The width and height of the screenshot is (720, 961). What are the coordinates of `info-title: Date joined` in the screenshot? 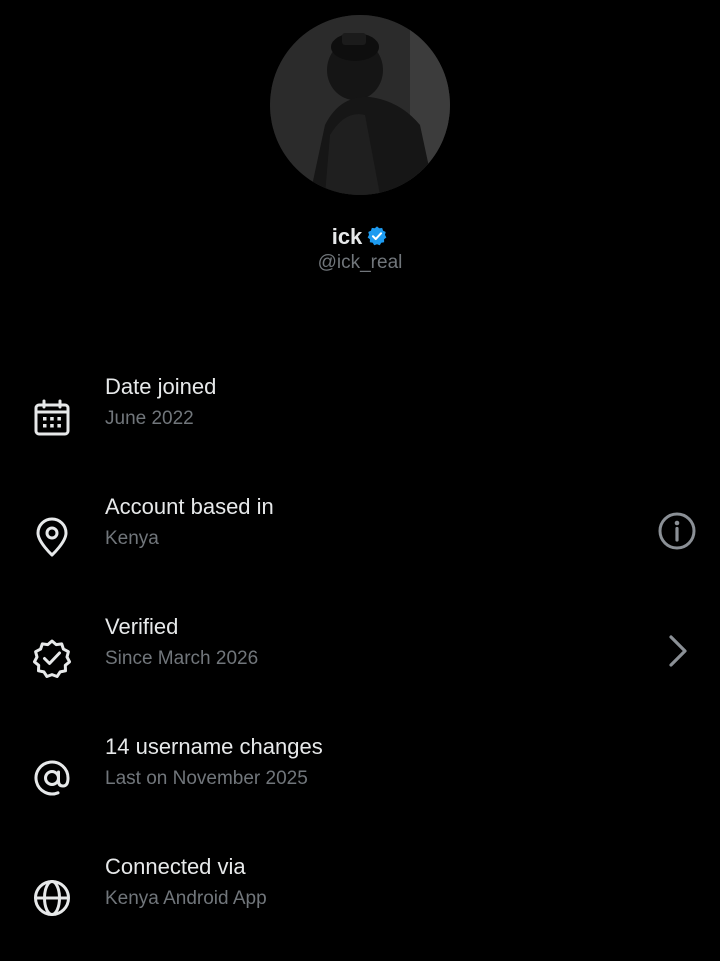 It's located at (161, 386).